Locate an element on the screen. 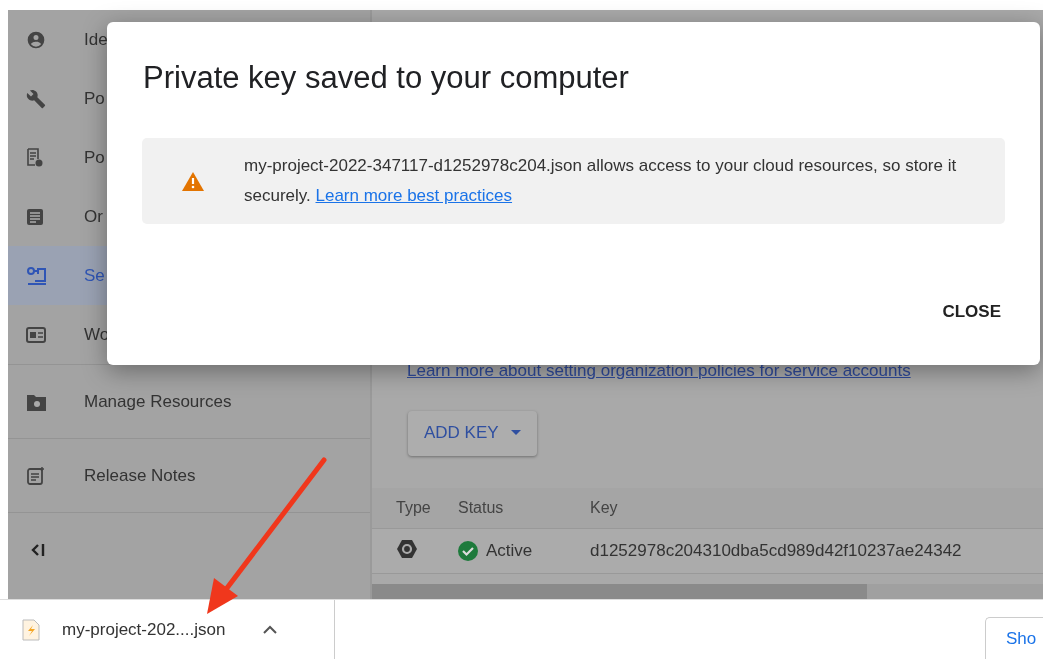 Image resolution: width=1043 pixels, height=659 pixels. dialog-title: Private key saved to your computer is located at coordinates (386, 78).